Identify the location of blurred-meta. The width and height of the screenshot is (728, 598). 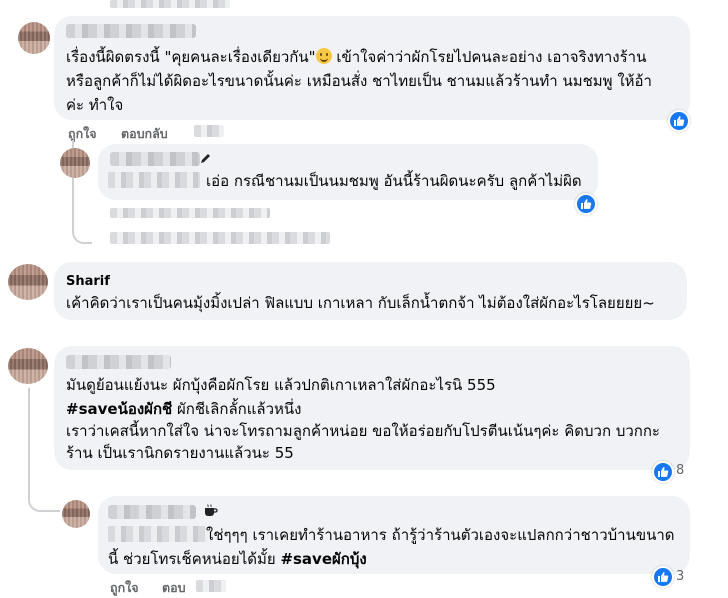
(170, 4).